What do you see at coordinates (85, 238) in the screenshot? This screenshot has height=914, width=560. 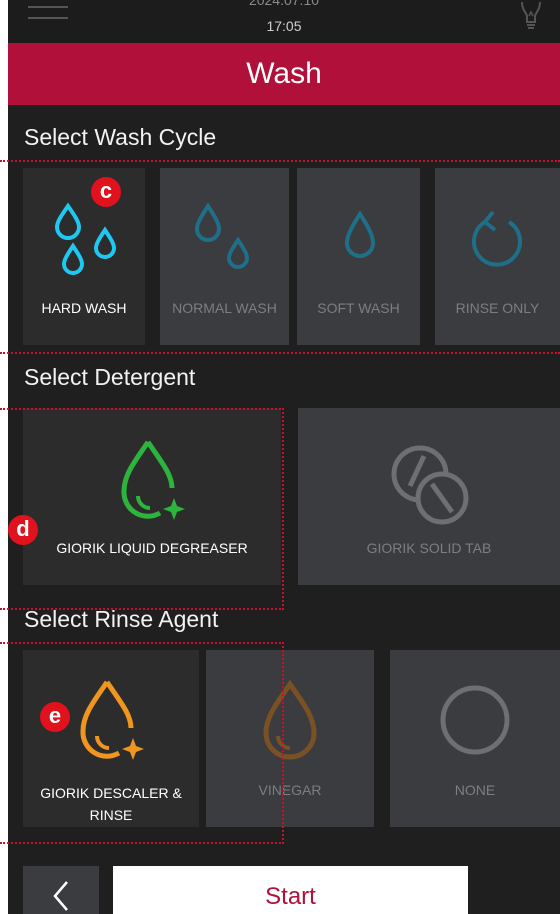 I see `three-drops-icon` at bounding box center [85, 238].